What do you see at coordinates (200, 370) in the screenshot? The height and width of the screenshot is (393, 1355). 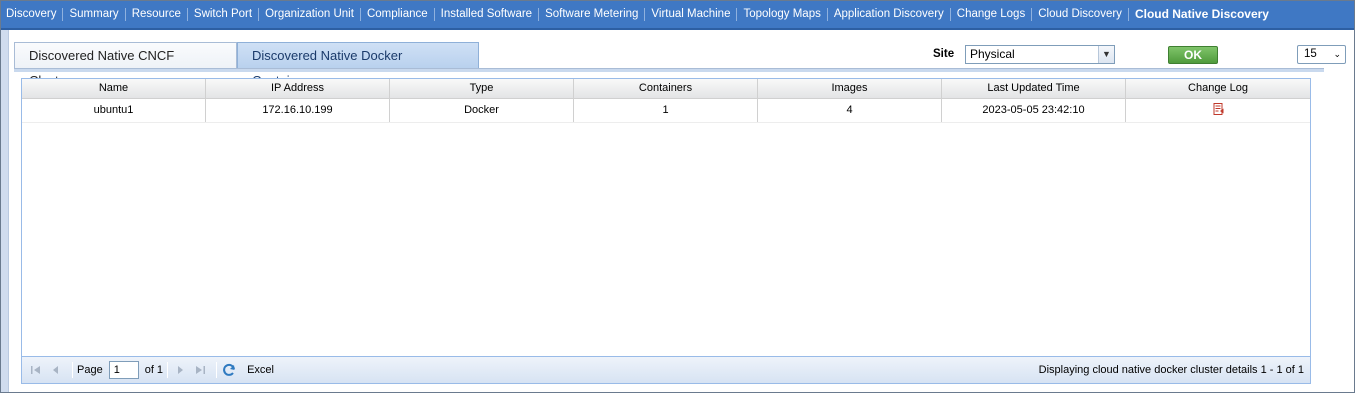 I see `last-page-icon` at bounding box center [200, 370].